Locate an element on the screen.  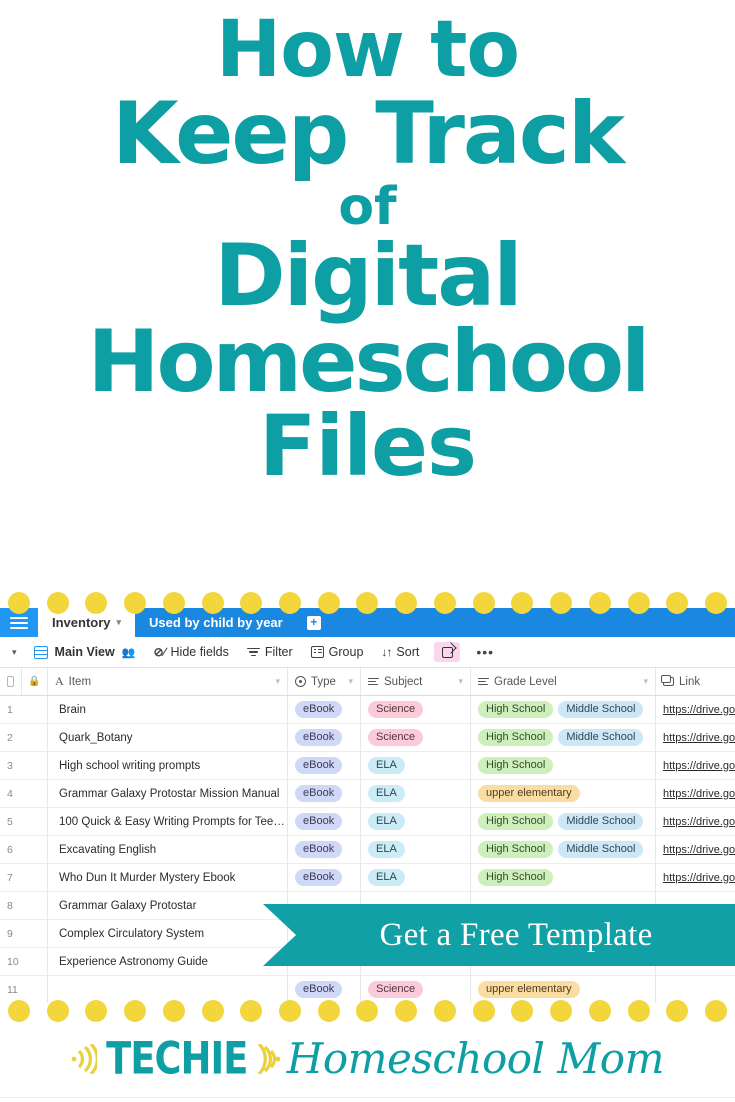
cell-item: Grammar Galaxy Protostar is located at coordinates (168, 905).